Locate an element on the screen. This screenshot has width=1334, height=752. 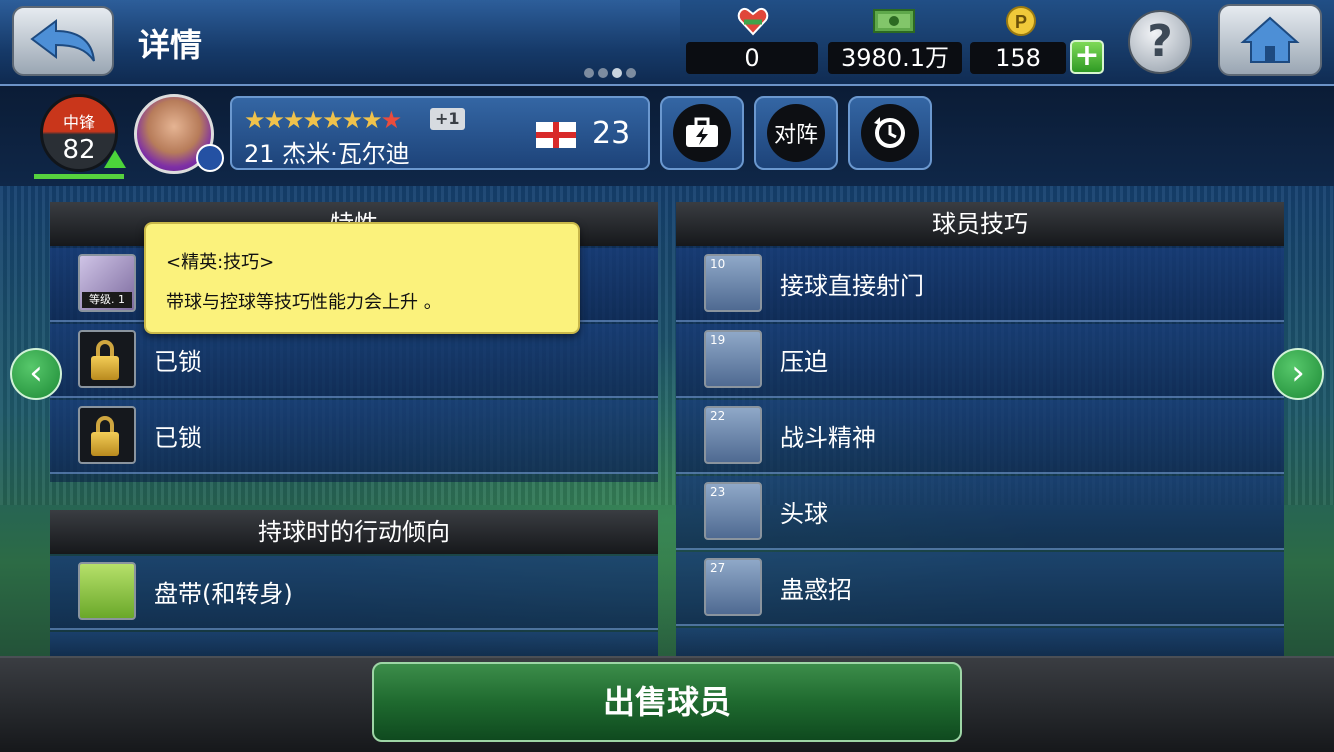
dribble-icon is located at coordinates (107, 591).